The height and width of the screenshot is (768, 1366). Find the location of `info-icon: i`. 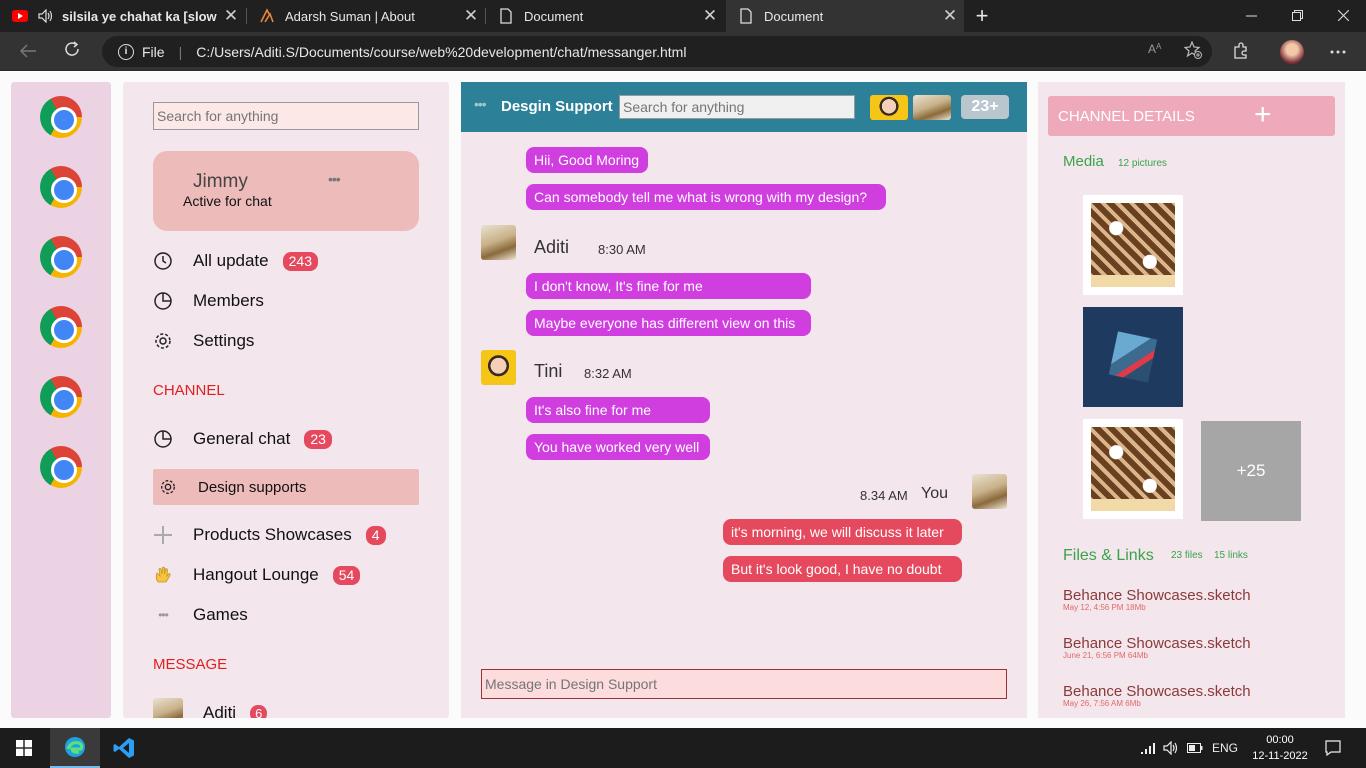

info-icon: i is located at coordinates (126, 51).